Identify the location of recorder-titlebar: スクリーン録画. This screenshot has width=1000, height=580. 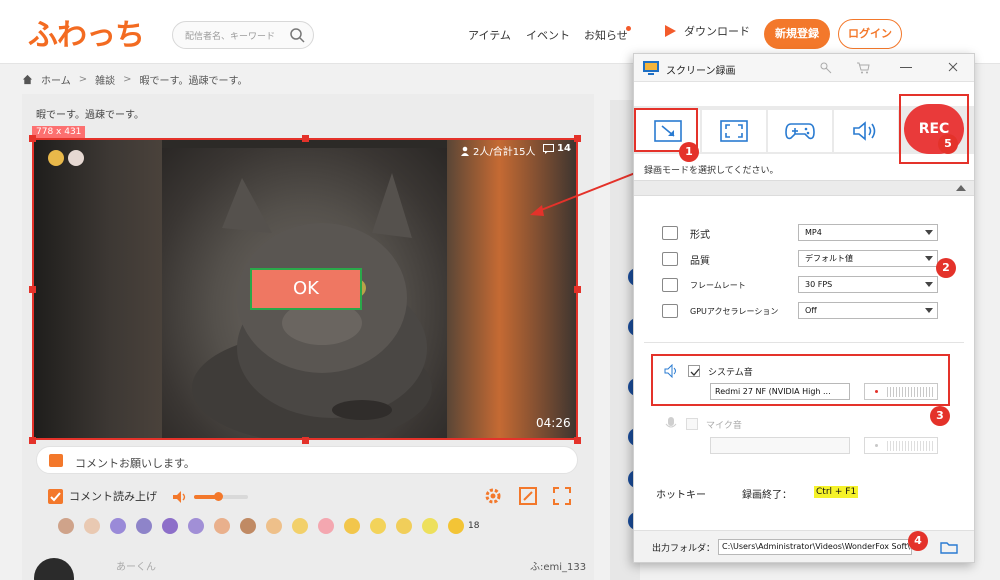
(804, 68).